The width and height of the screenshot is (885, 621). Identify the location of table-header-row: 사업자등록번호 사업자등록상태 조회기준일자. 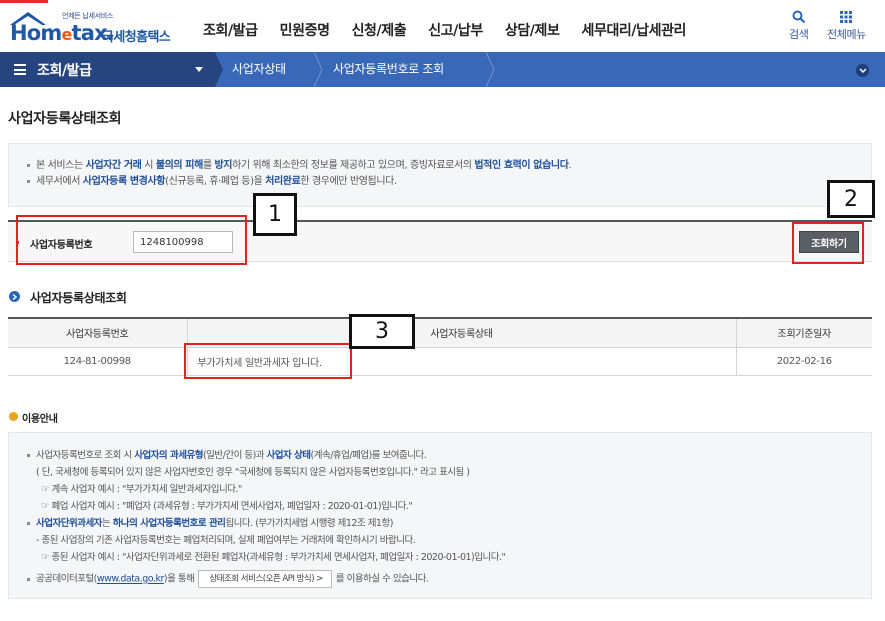
(440, 332).